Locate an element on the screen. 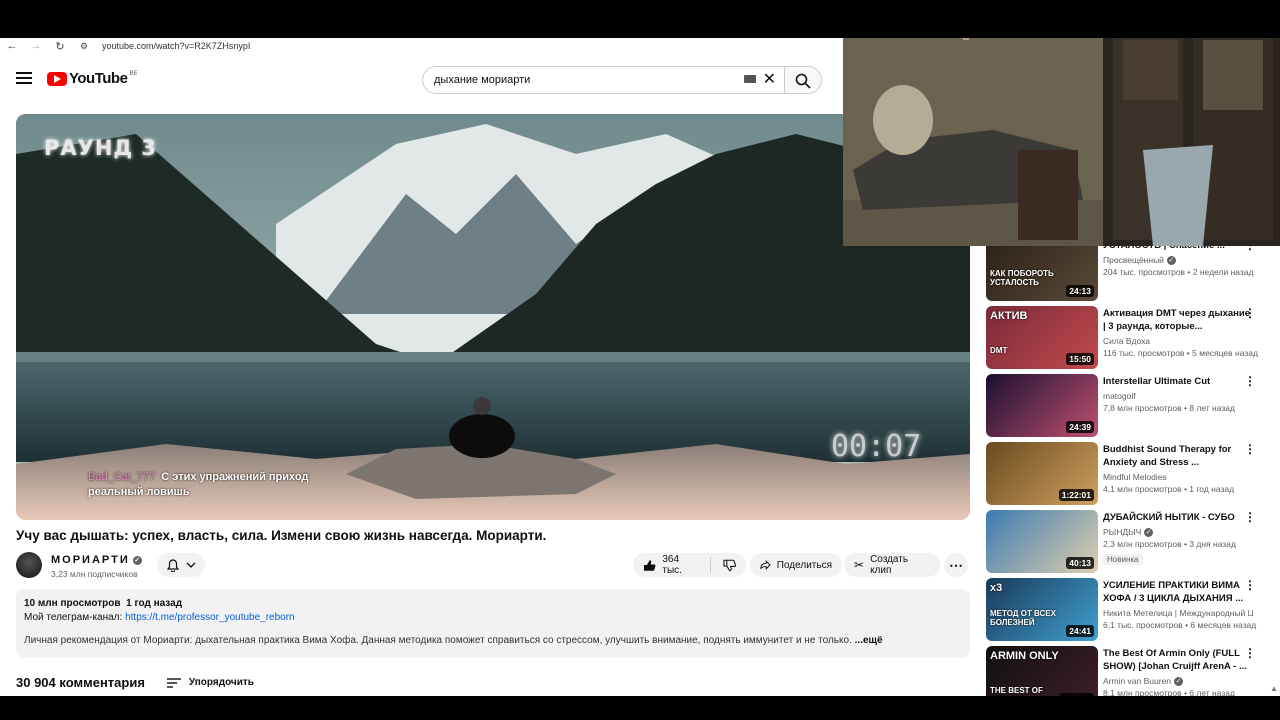 The height and width of the screenshot is (720, 1280). site-settings-icon: ⚙ is located at coordinates (84, 46).